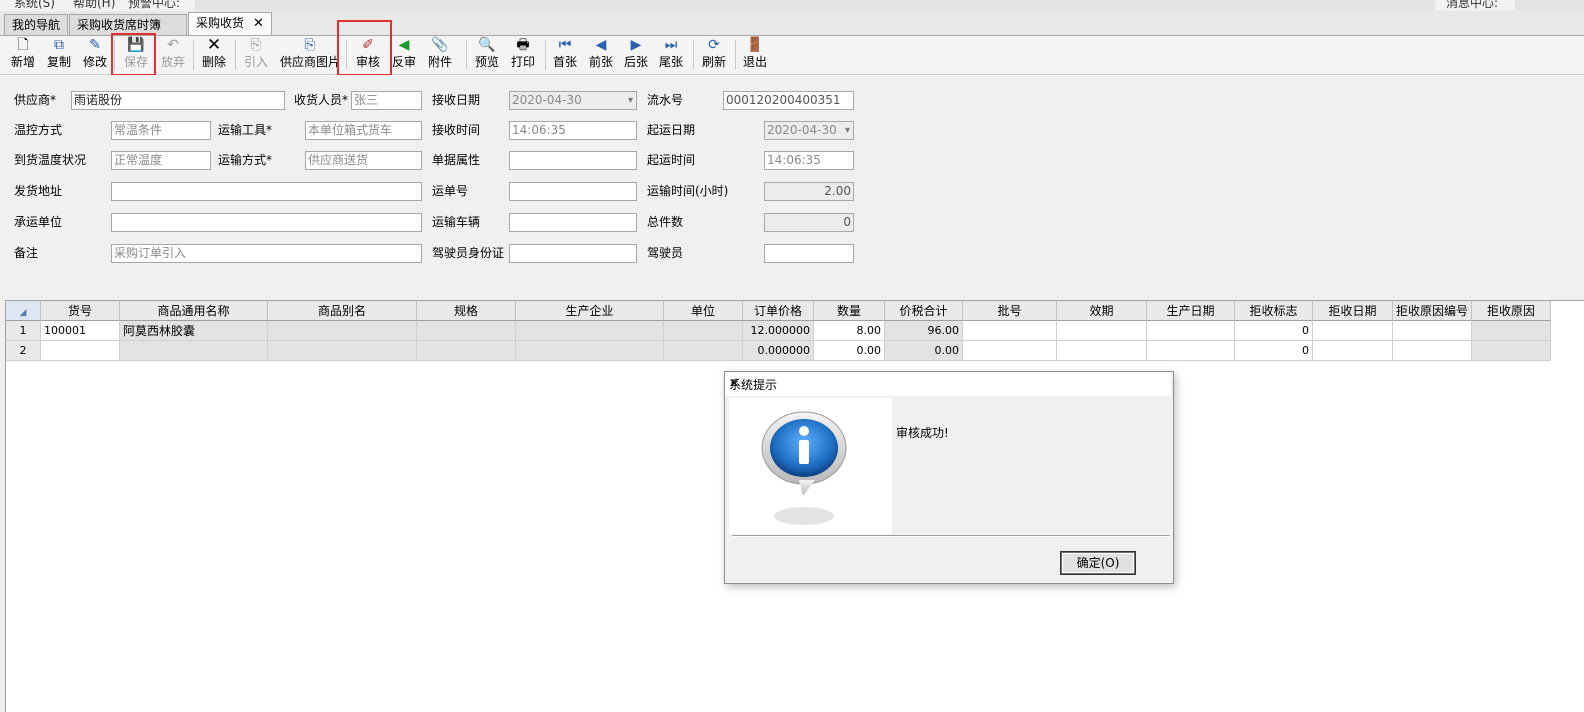  Describe the element at coordinates (440, 55) in the screenshot. I see `attachment-button: 📎 附件` at that location.